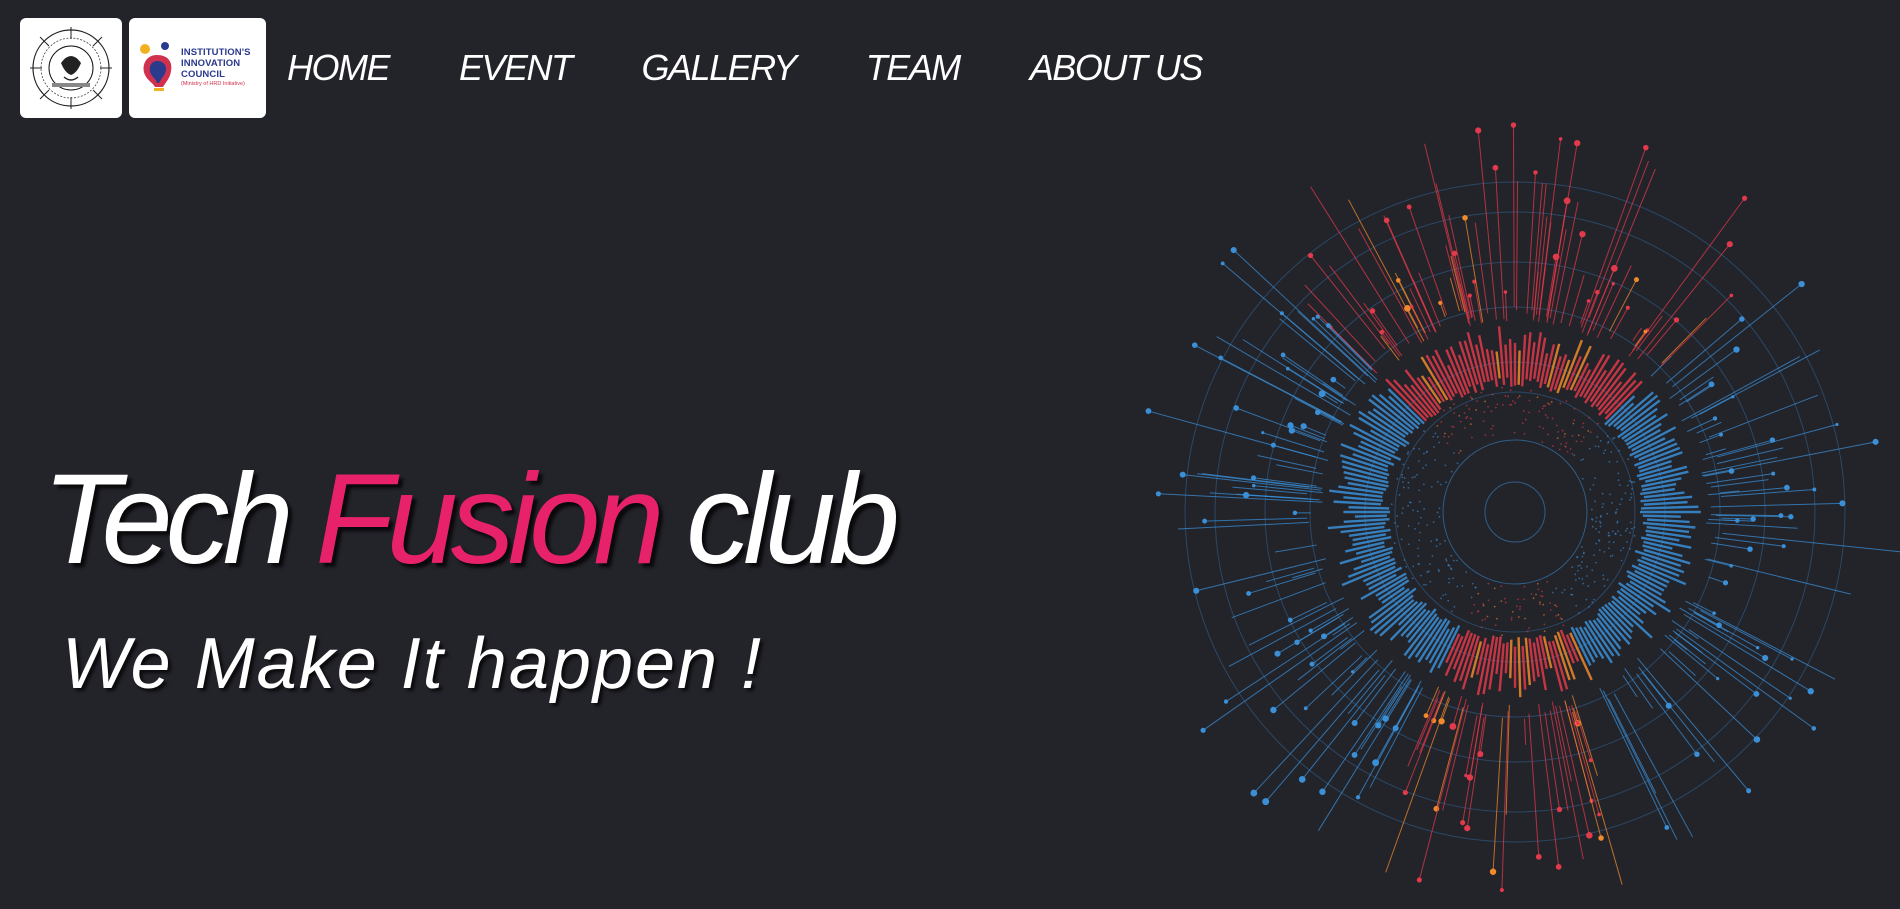 The image size is (1900, 909). Describe the element at coordinates (914, 68) in the screenshot. I see `nav-team: TEAM` at that location.